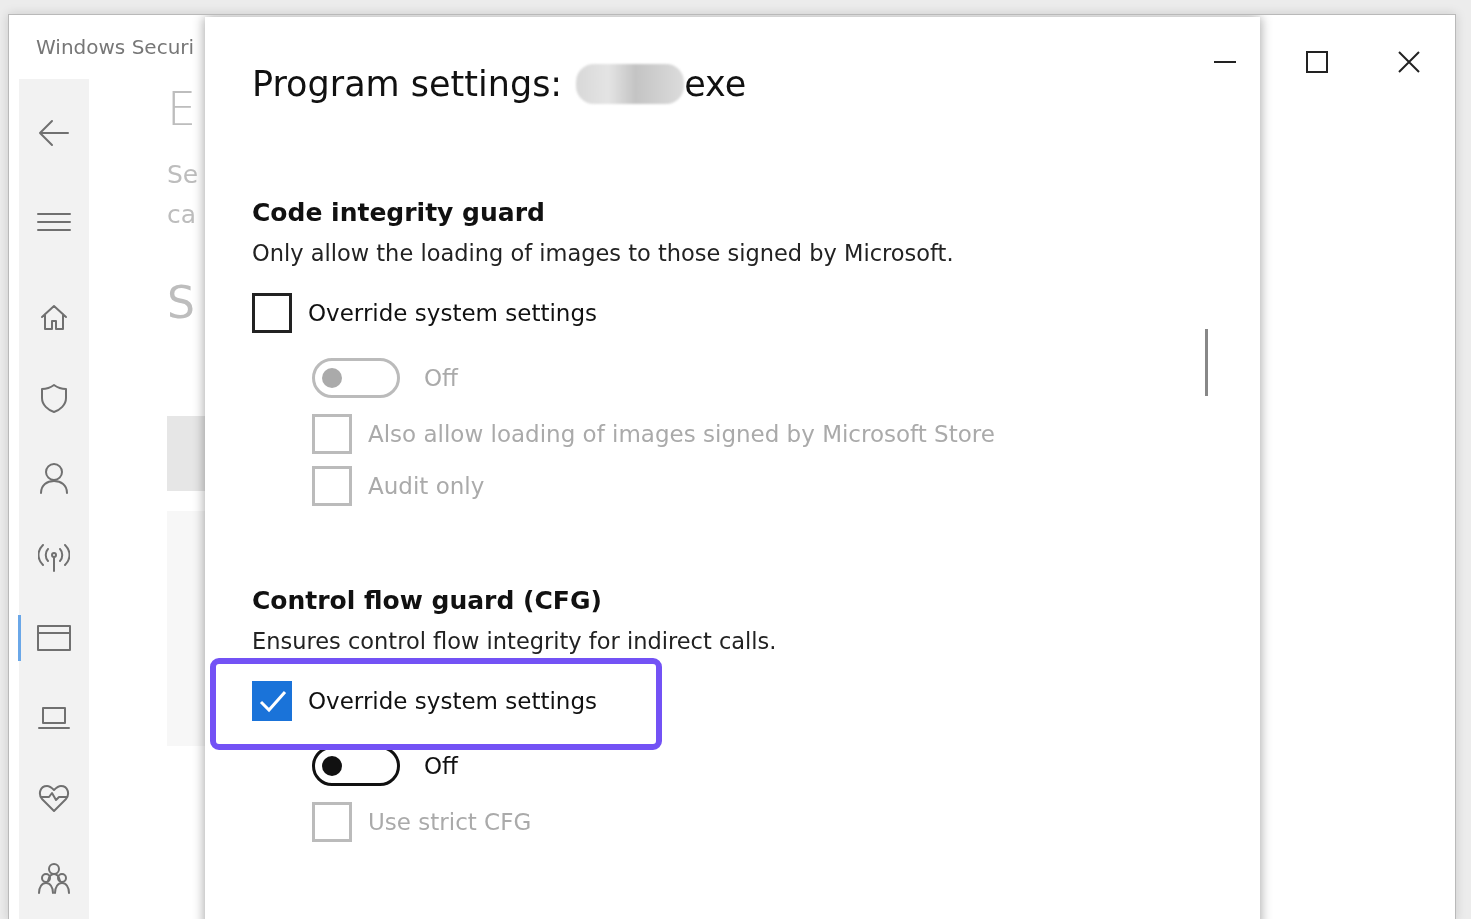 The width and height of the screenshot is (1471, 919). Describe the element at coordinates (54, 478) in the screenshot. I see `person-icon` at that location.